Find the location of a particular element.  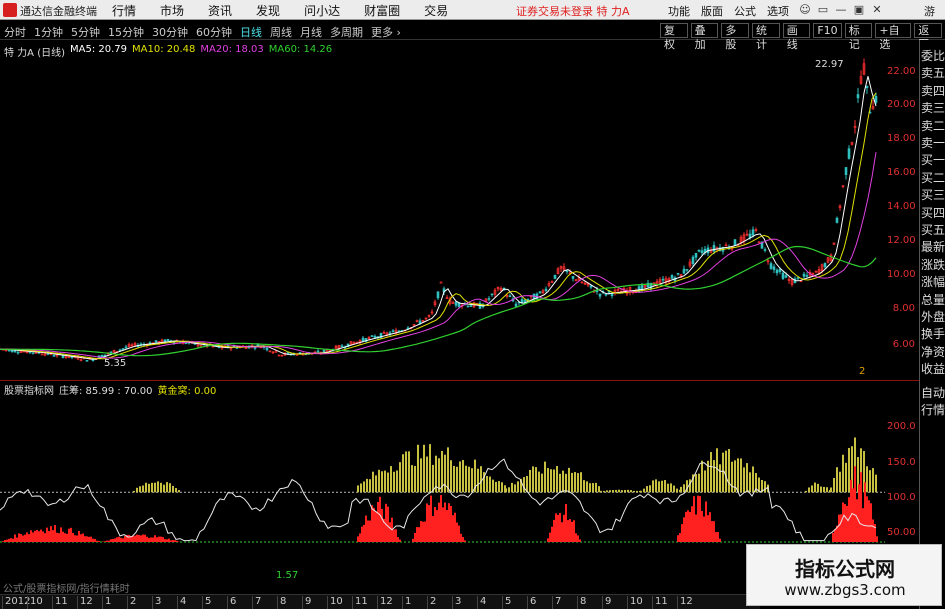

maximize-icon: ▣ is located at coordinates (859, 9).